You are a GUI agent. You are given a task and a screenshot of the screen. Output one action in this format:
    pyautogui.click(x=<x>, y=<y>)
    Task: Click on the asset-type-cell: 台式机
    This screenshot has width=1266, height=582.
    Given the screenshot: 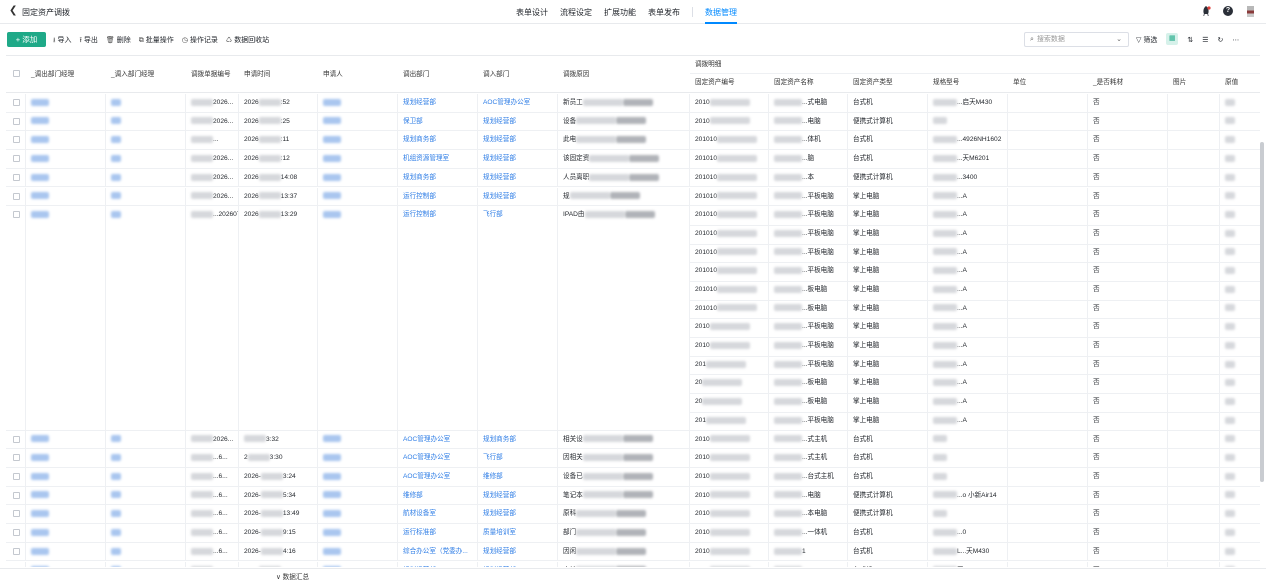 What is the action you would take?
    pyautogui.click(x=863, y=533)
    